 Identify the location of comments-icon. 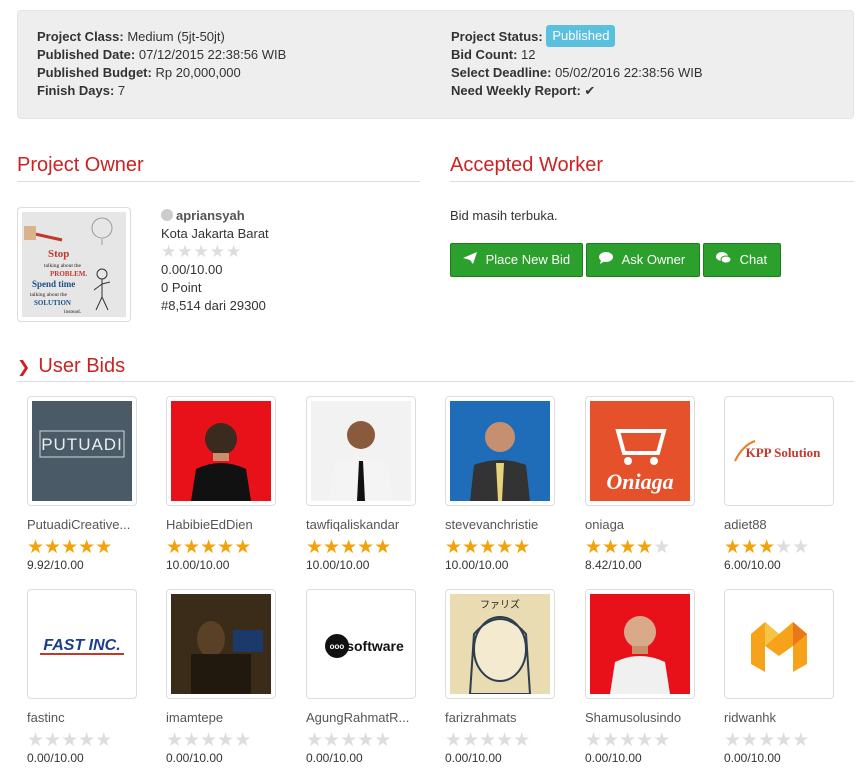
(725, 259).